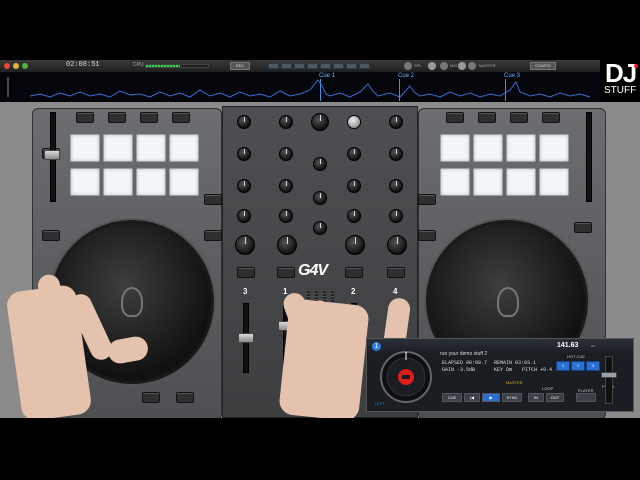 Image resolution: width=640 pixels, height=480 pixels. What do you see at coordinates (354, 272) in the screenshot?
I see `ch2-cue-button` at bounding box center [354, 272].